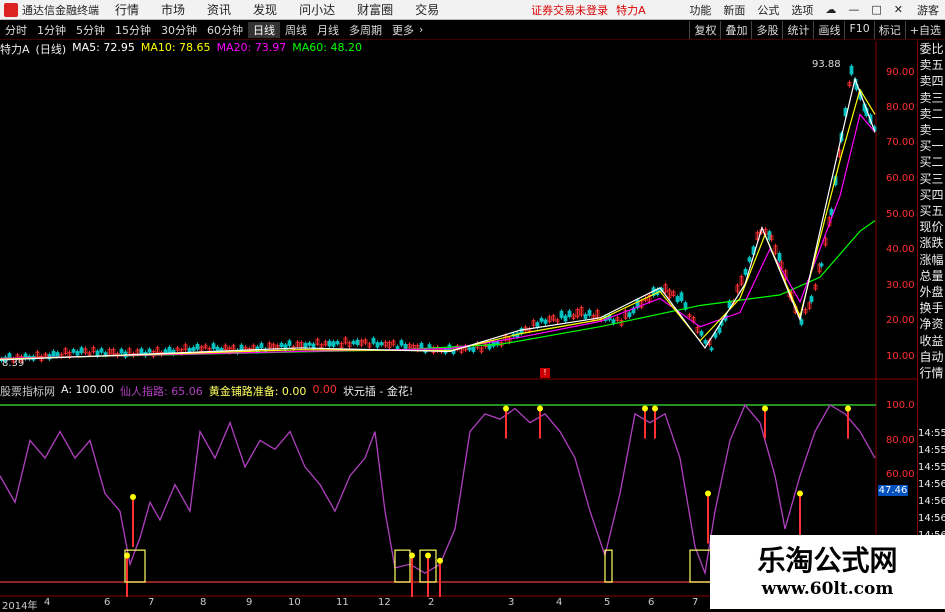 The image size is (945, 612). What do you see at coordinates (545, 373) in the screenshot?
I see `event-marker-icon: !` at bounding box center [545, 373].